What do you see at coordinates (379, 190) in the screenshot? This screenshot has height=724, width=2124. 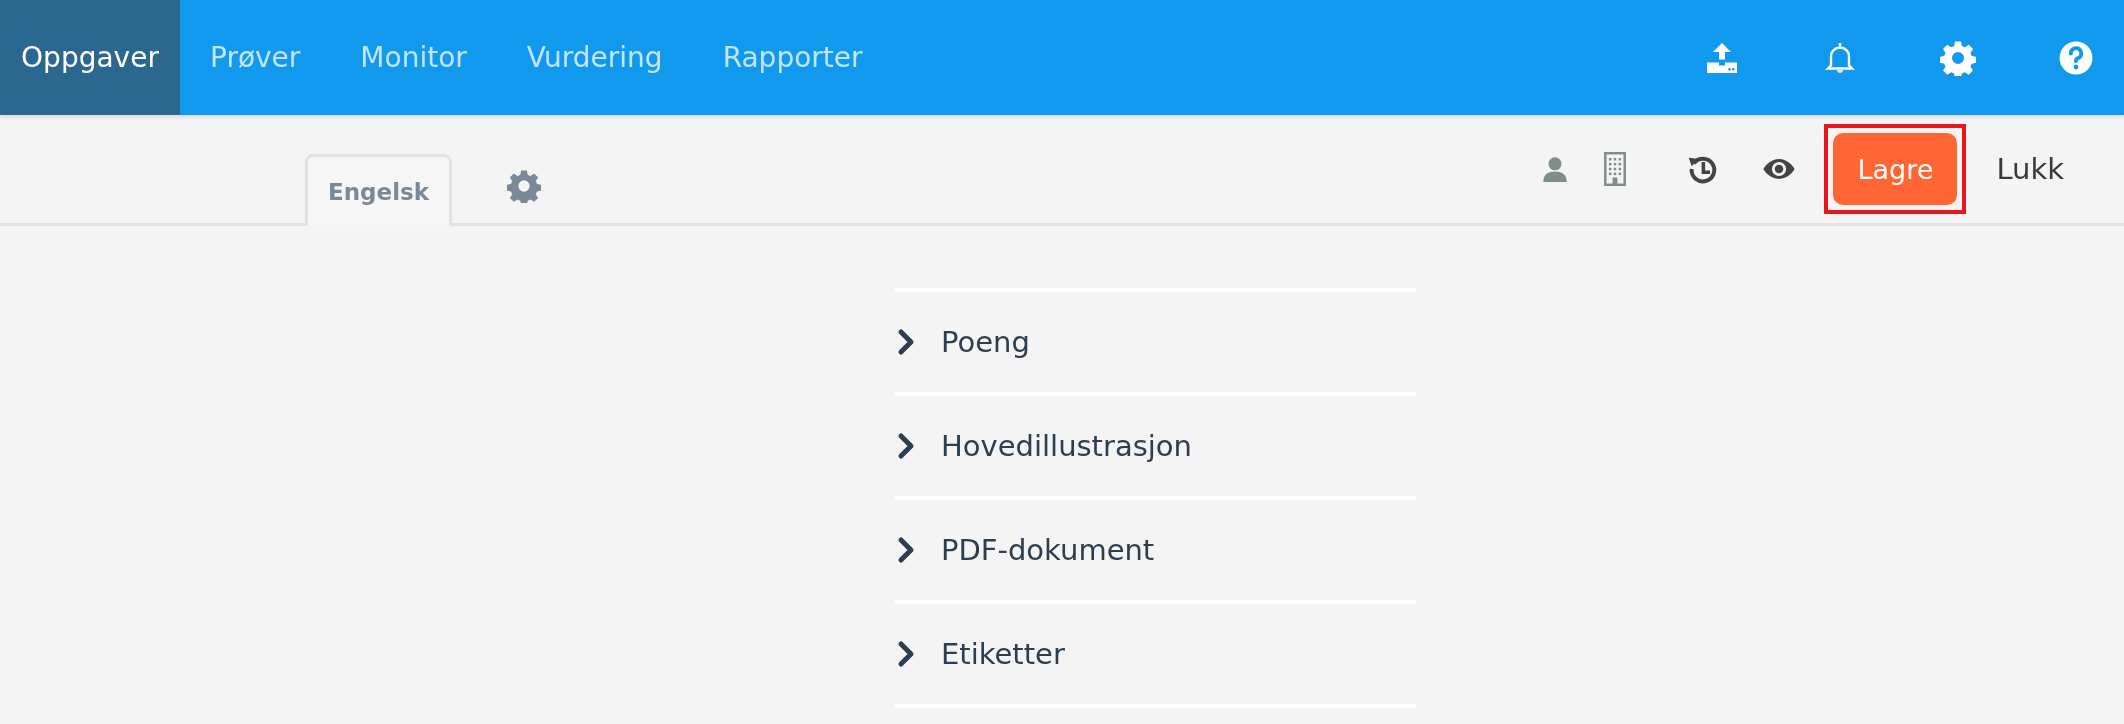 I see `language-tab: Engelsk` at bounding box center [379, 190].